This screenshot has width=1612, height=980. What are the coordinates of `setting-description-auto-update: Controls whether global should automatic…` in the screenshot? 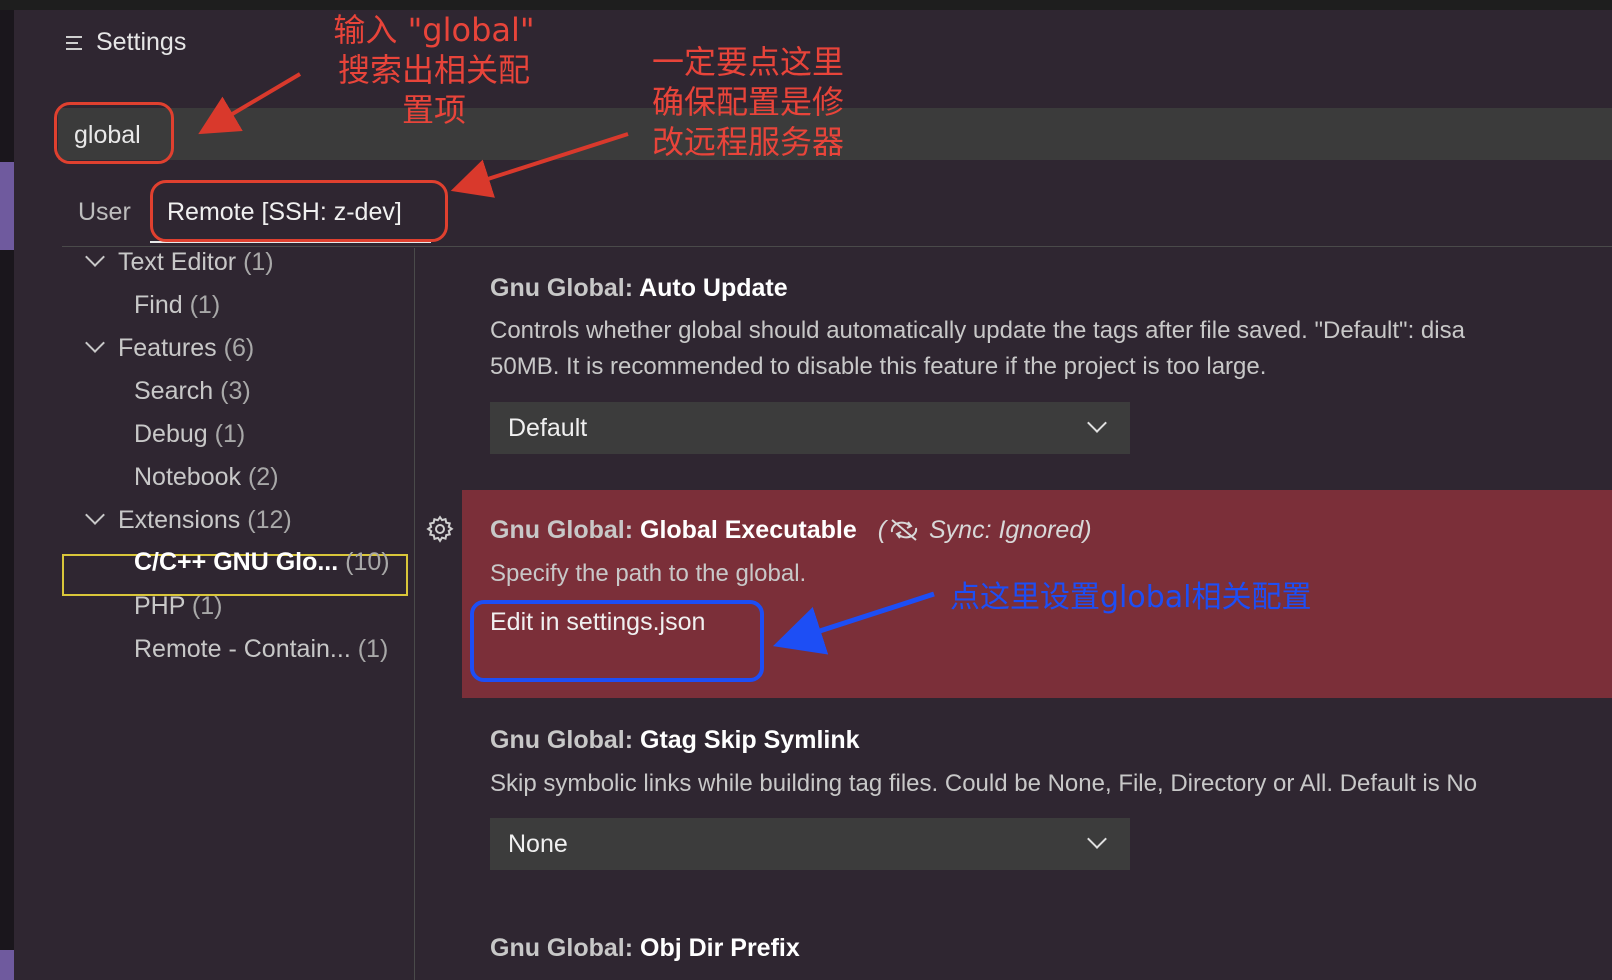 It's located at (977, 348).